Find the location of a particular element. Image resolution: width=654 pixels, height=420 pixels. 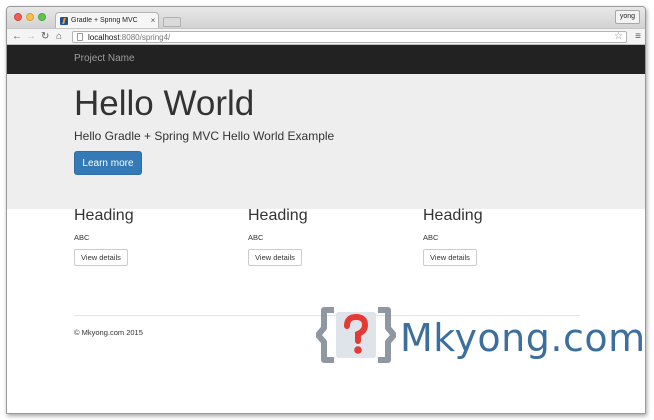

star-icon: ☆ is located at coordinates (618, 36).